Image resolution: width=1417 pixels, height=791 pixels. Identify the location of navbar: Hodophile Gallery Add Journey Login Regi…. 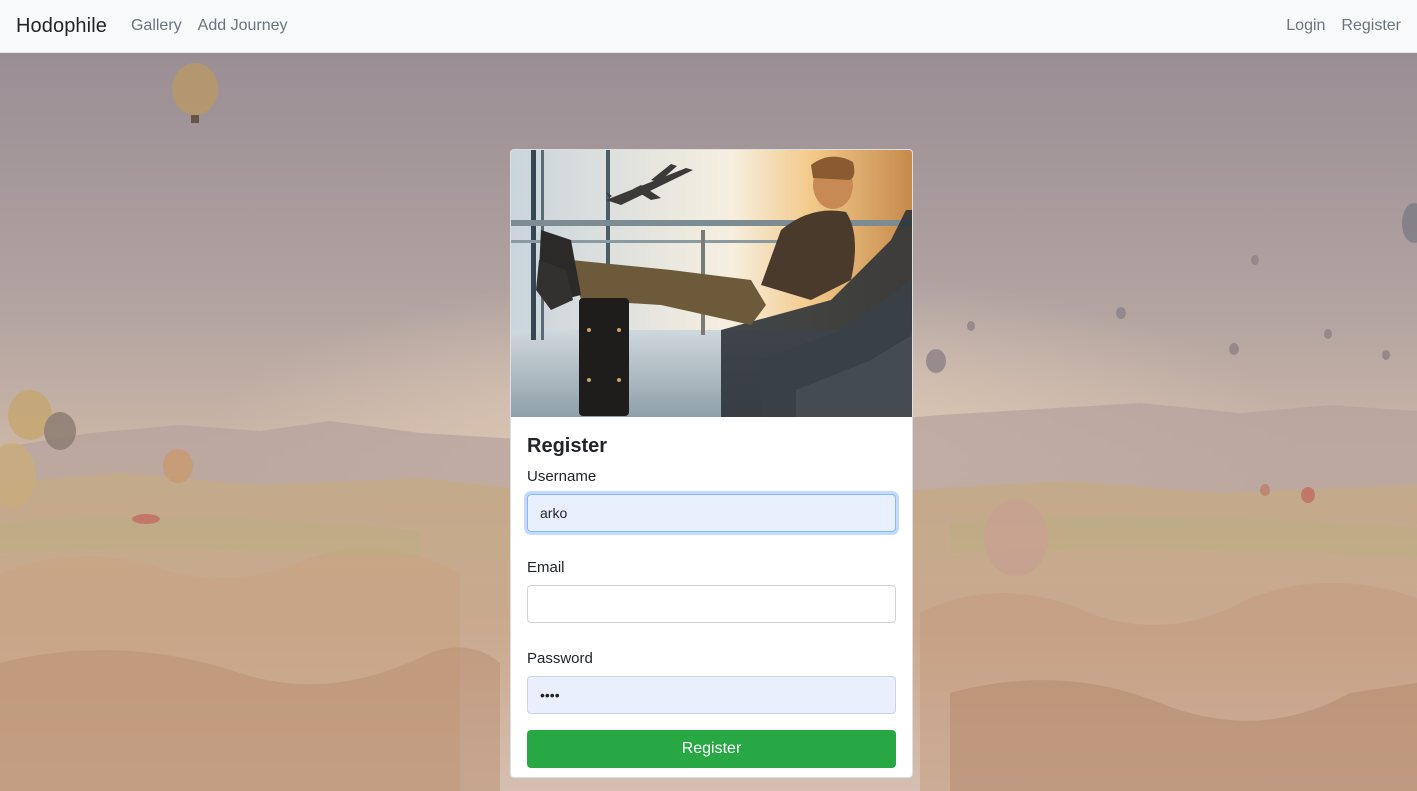
(708, 26).